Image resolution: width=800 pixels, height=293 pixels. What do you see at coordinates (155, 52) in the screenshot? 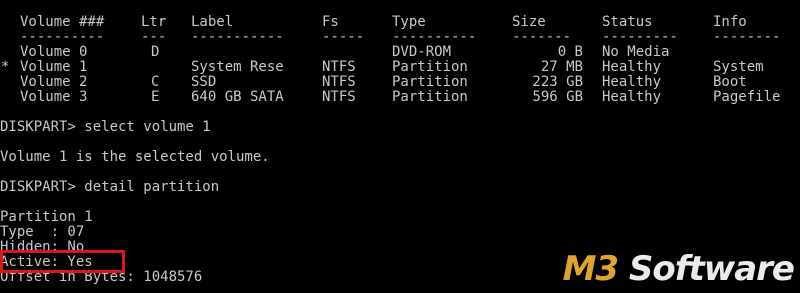
I see `volume-letter: D` at bounding box center [155, 52].